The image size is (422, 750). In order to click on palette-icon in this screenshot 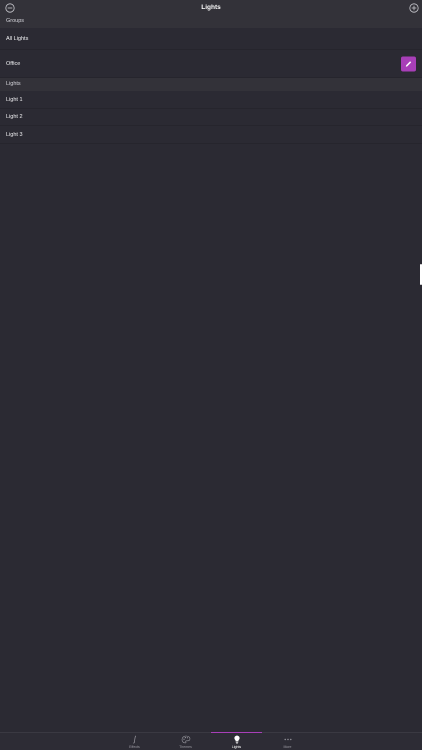, I will do `click(185, 739)`.